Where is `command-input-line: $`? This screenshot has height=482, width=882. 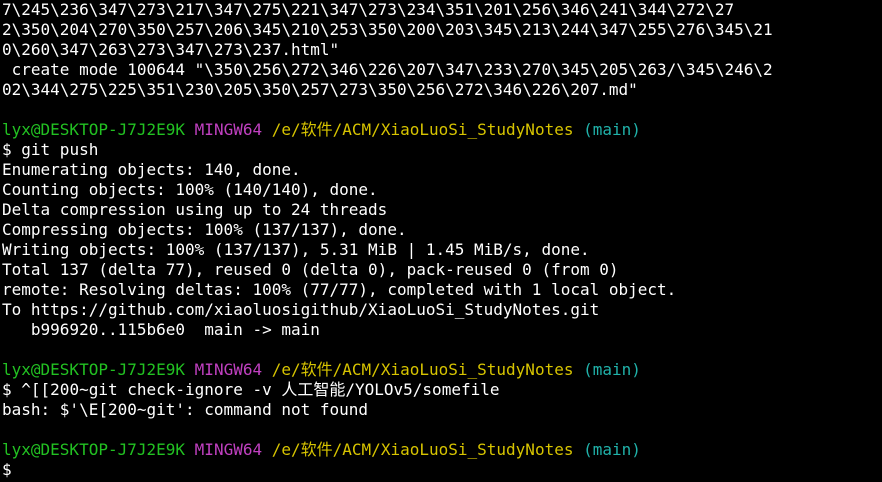 command-input-line: $ is located at coordinates (442, 470).